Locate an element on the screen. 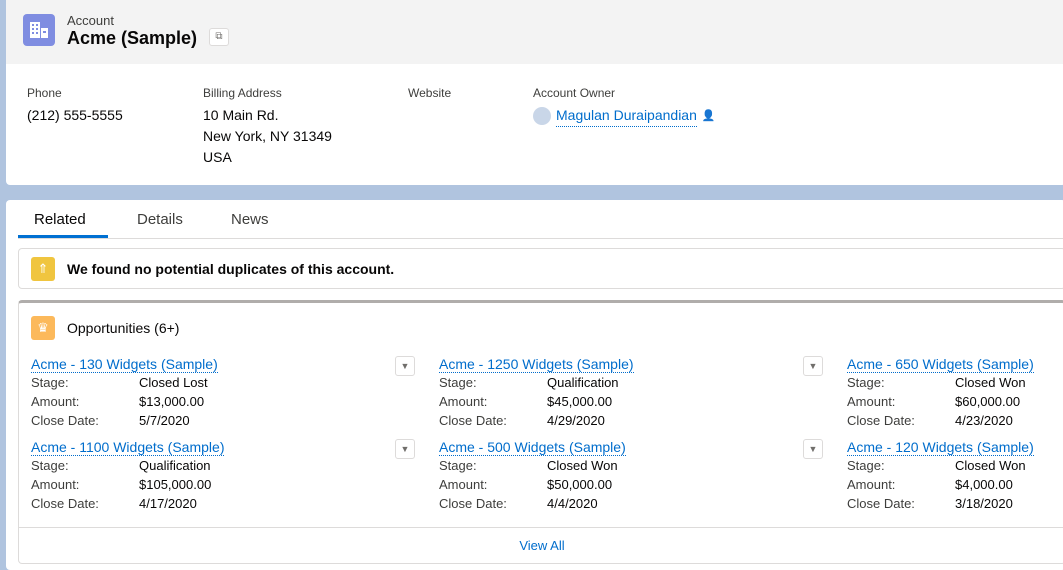  view-all-link: View All is located at coordinates (541, 545).